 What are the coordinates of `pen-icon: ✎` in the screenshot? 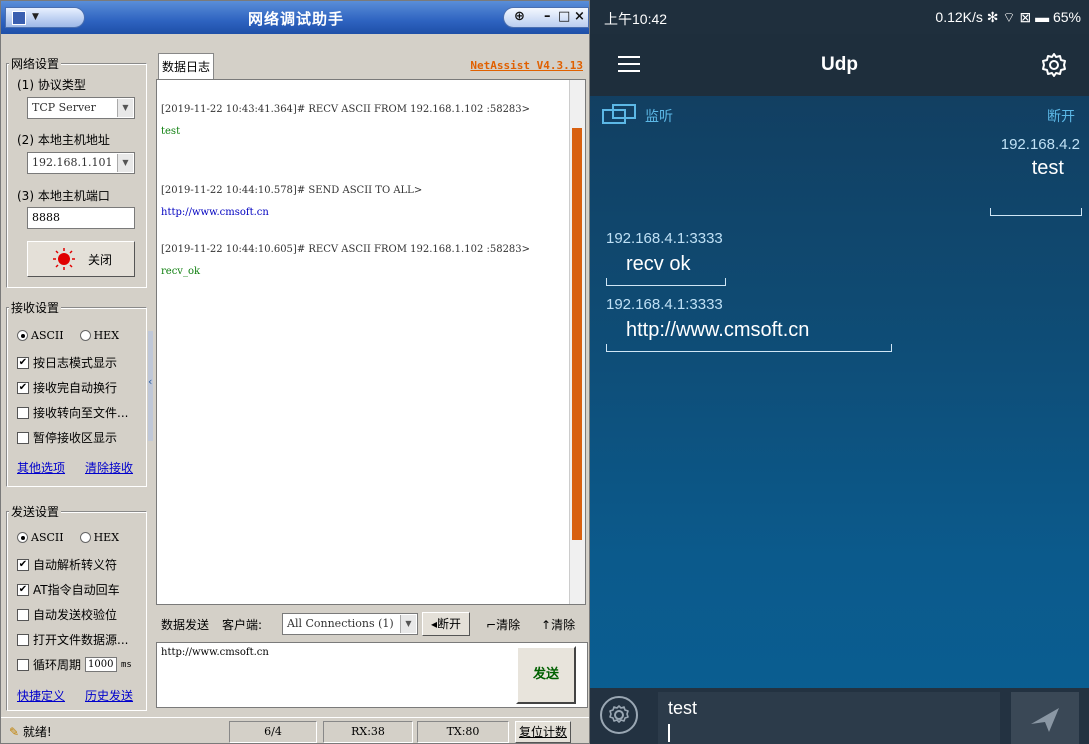 It's located at (14, 732).